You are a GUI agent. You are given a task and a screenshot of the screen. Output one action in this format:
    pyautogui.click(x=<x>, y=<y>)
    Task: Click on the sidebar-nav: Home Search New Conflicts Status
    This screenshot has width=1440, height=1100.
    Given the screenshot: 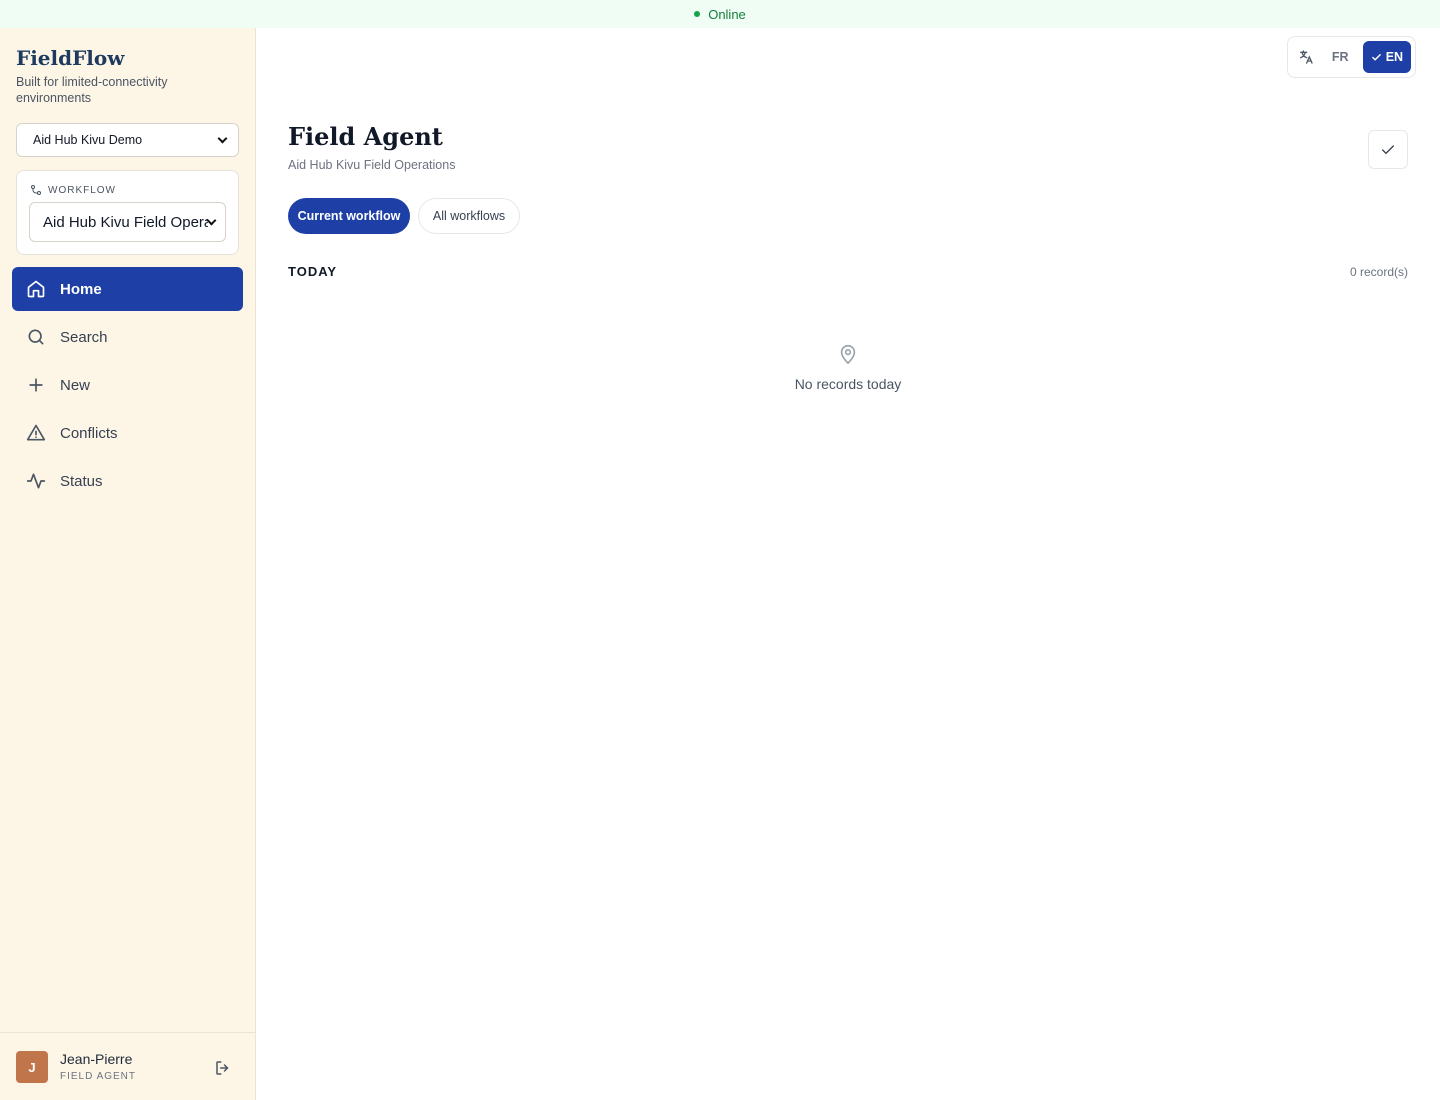 What is the action you would take?
    pyautogui.click(x=127, y=387)
    